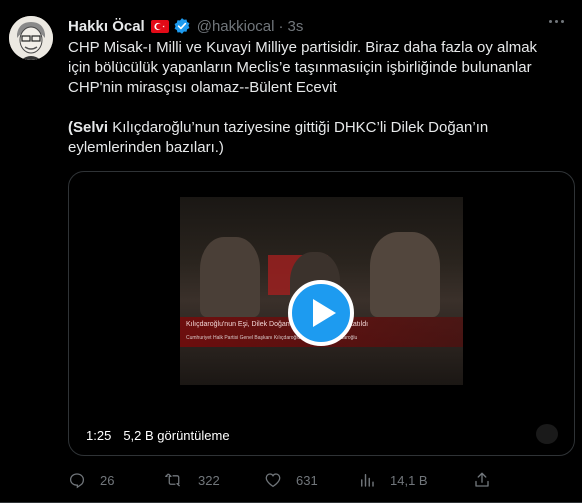  I want to click on tweet-text-line: CHP'nin mirasçısı olamaz--Bülent Ecevit, so click(202, 87).